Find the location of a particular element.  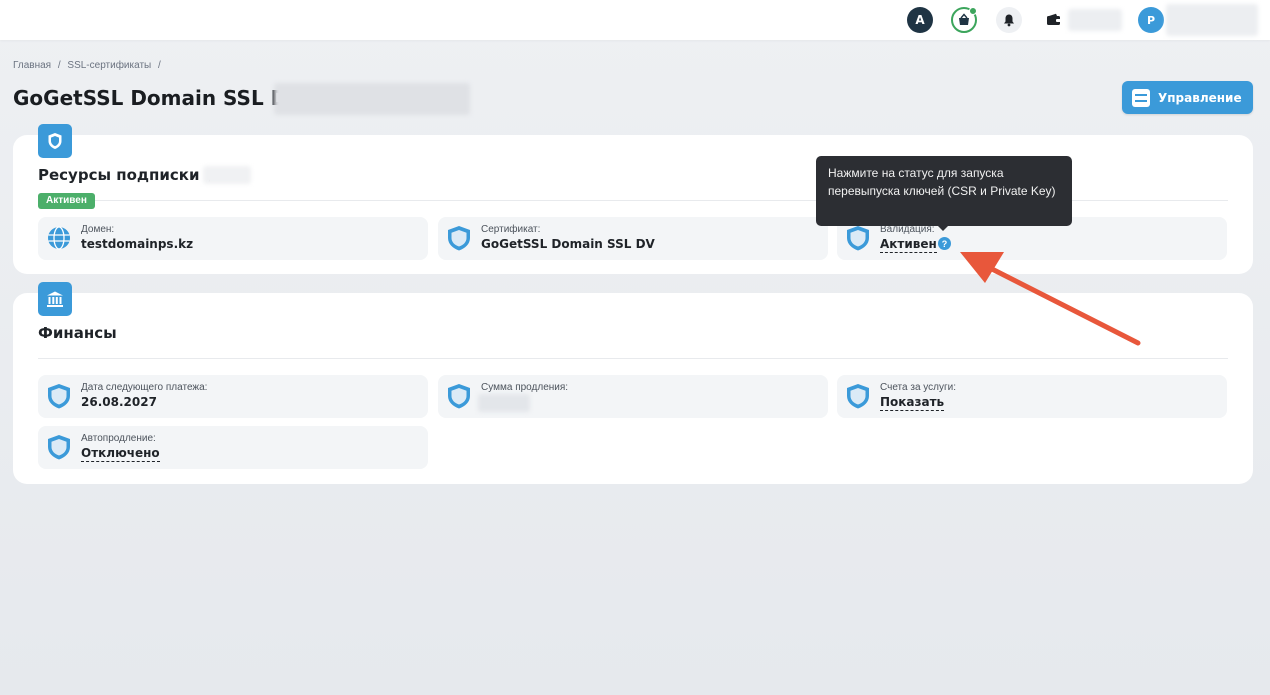

title-suffix-blurred is located at coordinates (372, 99).